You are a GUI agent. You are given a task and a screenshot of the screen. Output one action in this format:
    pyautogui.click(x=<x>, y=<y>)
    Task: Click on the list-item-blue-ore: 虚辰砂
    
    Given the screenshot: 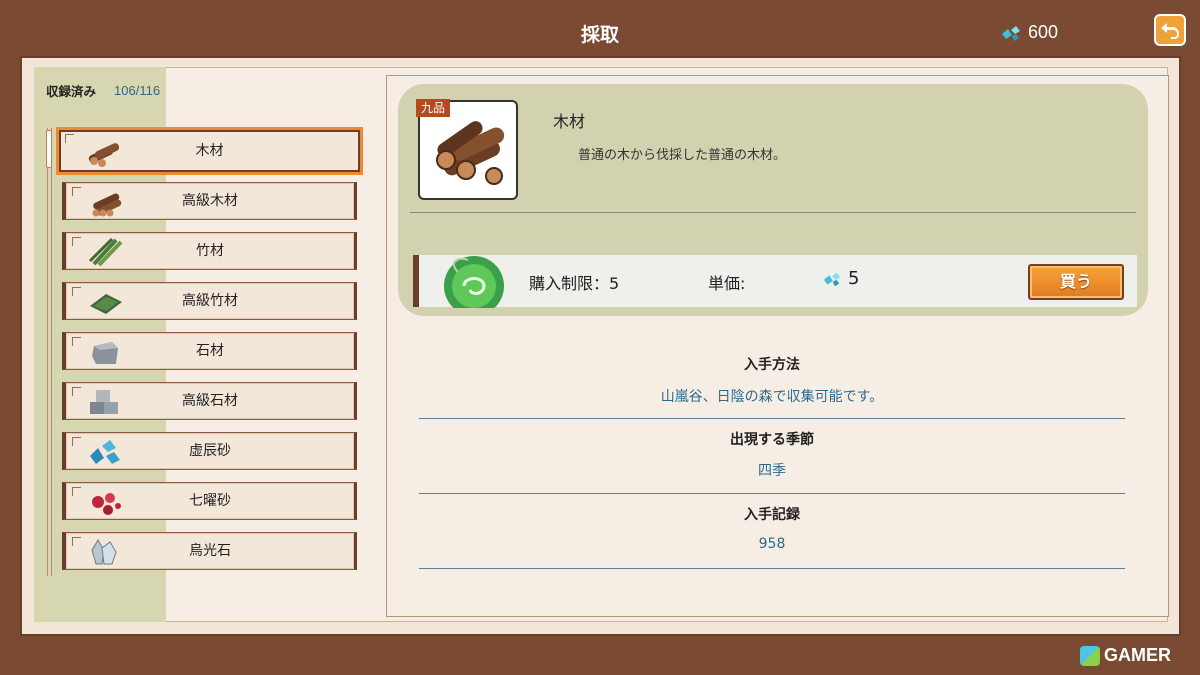 What is the action you would take?
    pyautogui.click(x=209, y=451)
    